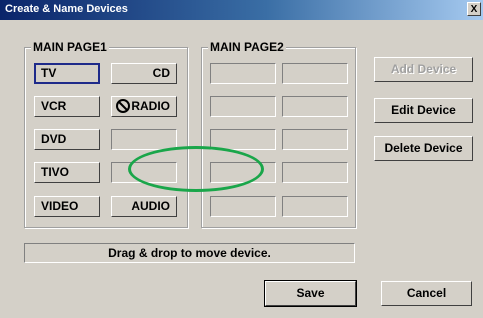 Image resolution: width=483 pixels, height=318 pixels. What do you see at coordinates (144, 73) in the screenshot?
I see `device-cd: CD` at bounding box center [144, 73].